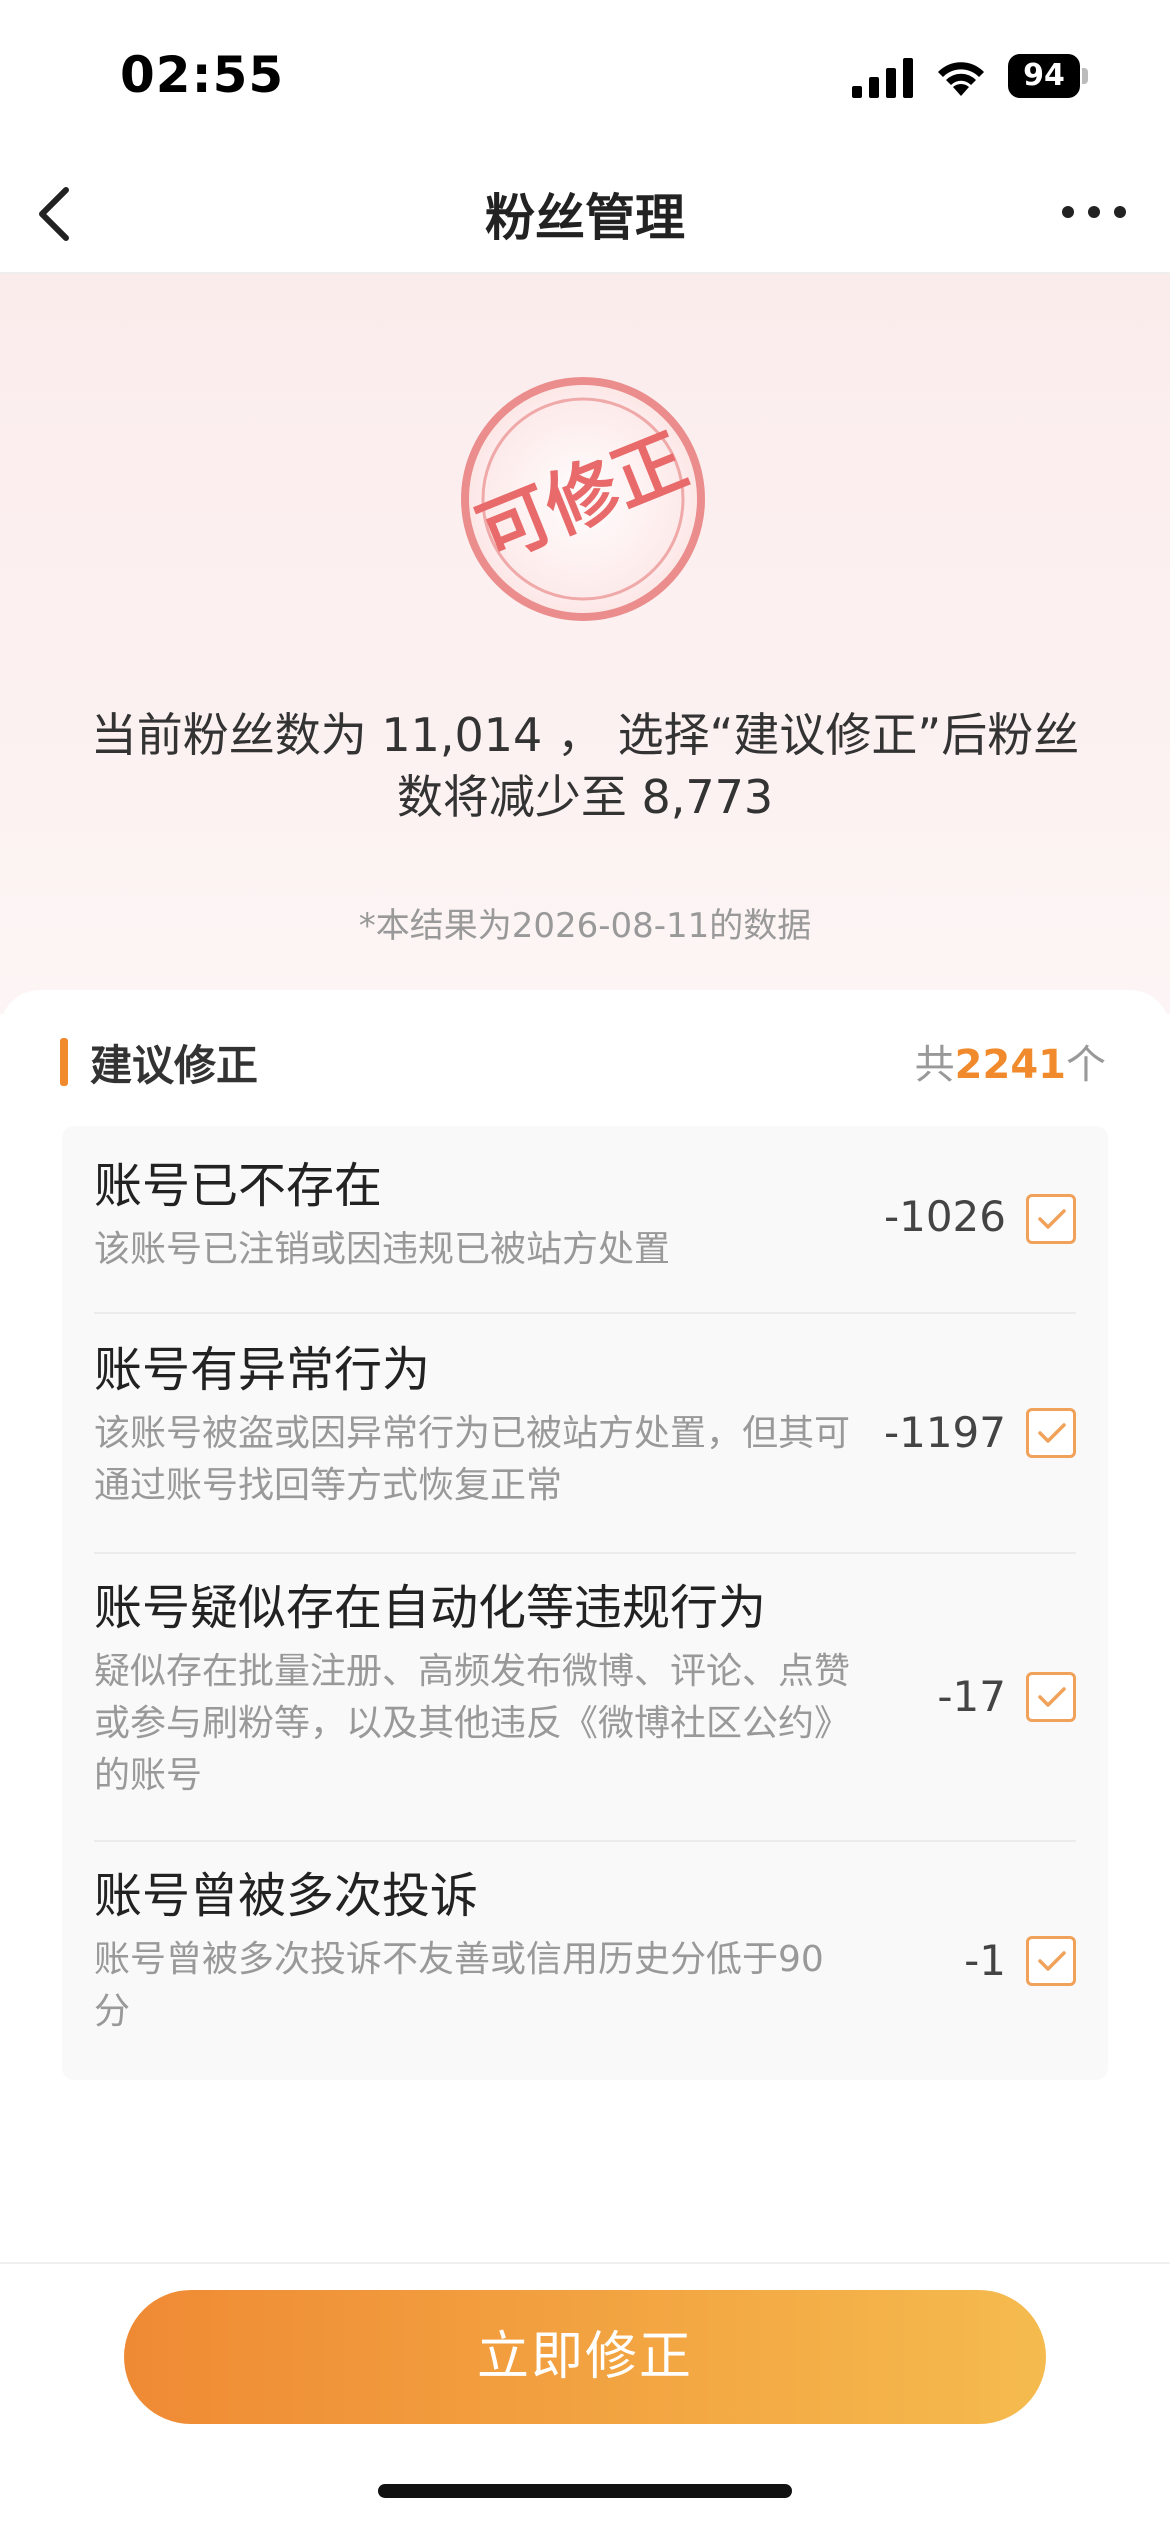 This screenshot has height=2532, width=1170. I want to click on section-accent-bar, so click(64, 1062).